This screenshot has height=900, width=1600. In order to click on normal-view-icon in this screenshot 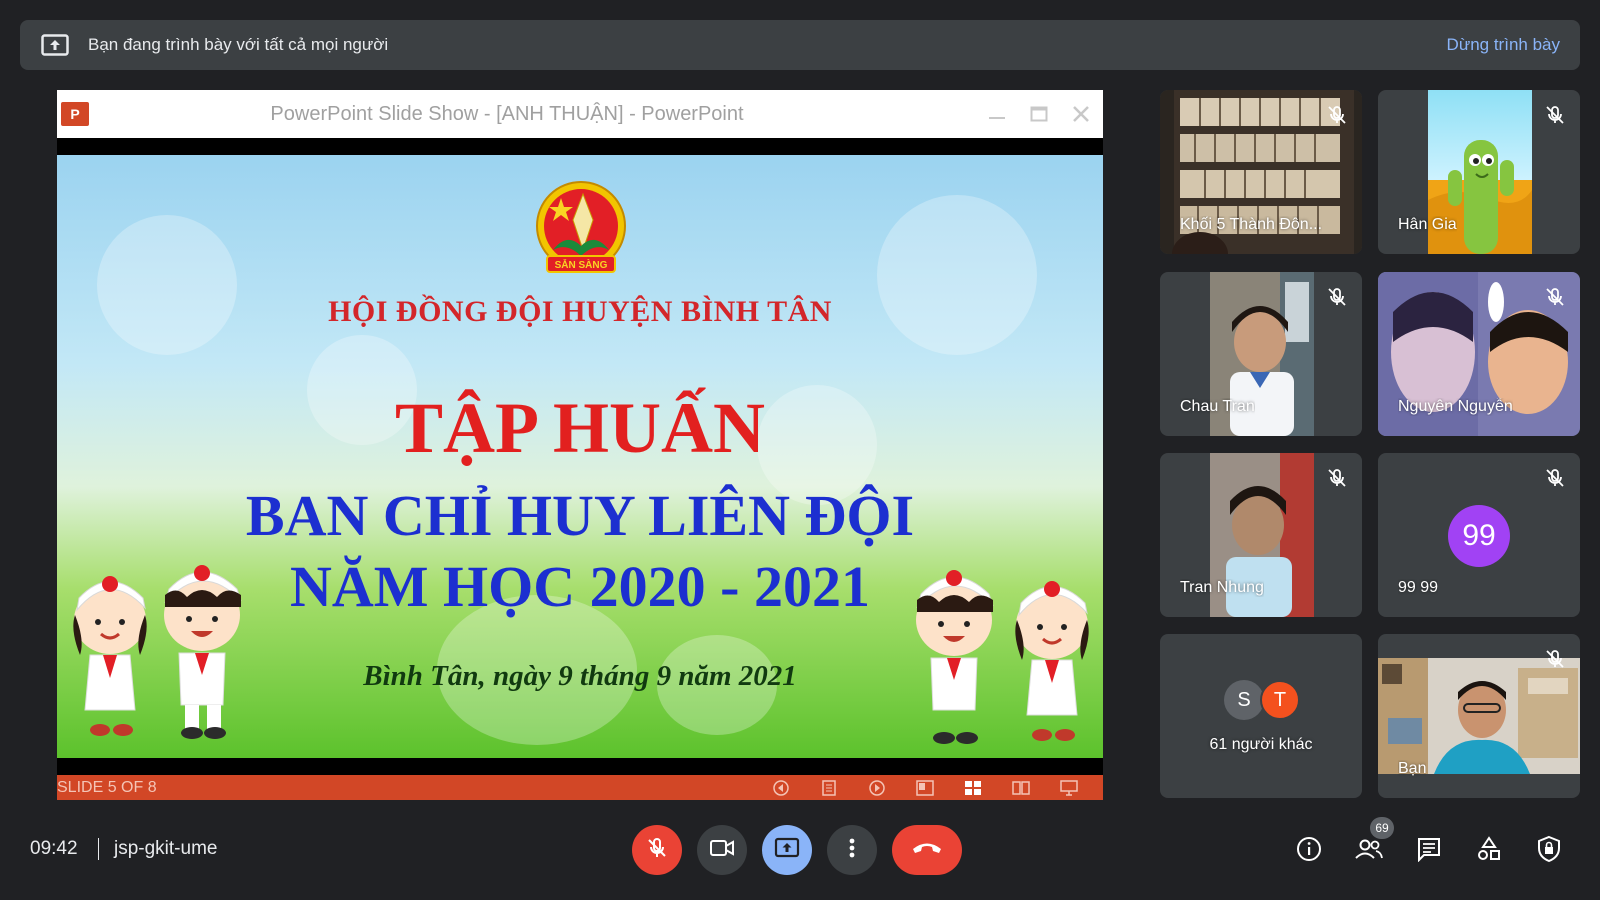, I will do `click(925, 788)`.